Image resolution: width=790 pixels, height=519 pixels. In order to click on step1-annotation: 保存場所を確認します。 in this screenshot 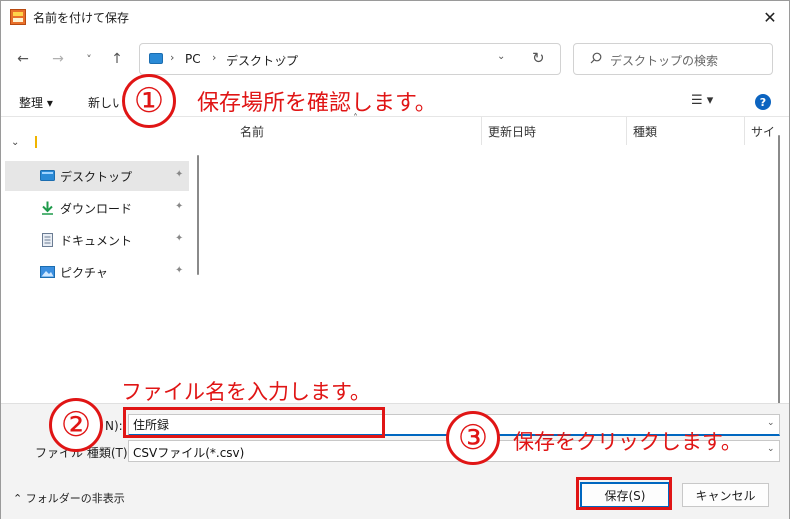, I will do `click(317, 103)`.